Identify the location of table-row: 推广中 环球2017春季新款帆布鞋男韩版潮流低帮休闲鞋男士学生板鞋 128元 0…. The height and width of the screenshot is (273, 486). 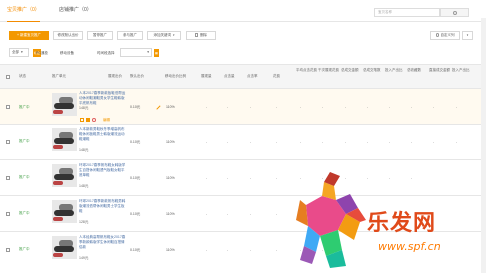
(243, 214).